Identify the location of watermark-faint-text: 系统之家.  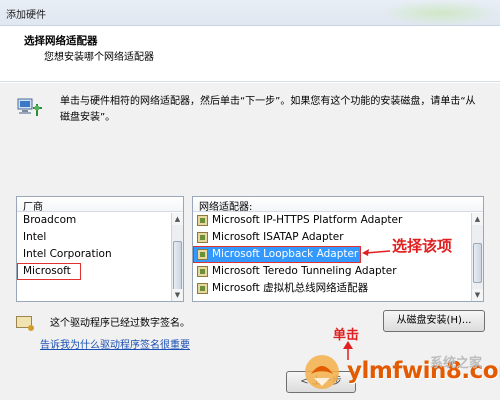
(456, 363).